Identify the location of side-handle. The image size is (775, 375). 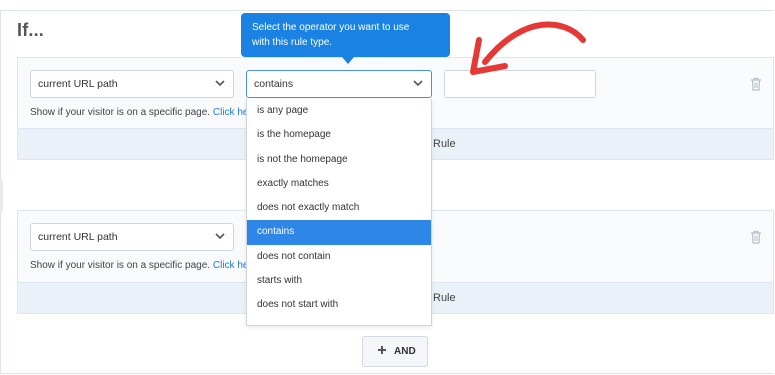
(1, 196).